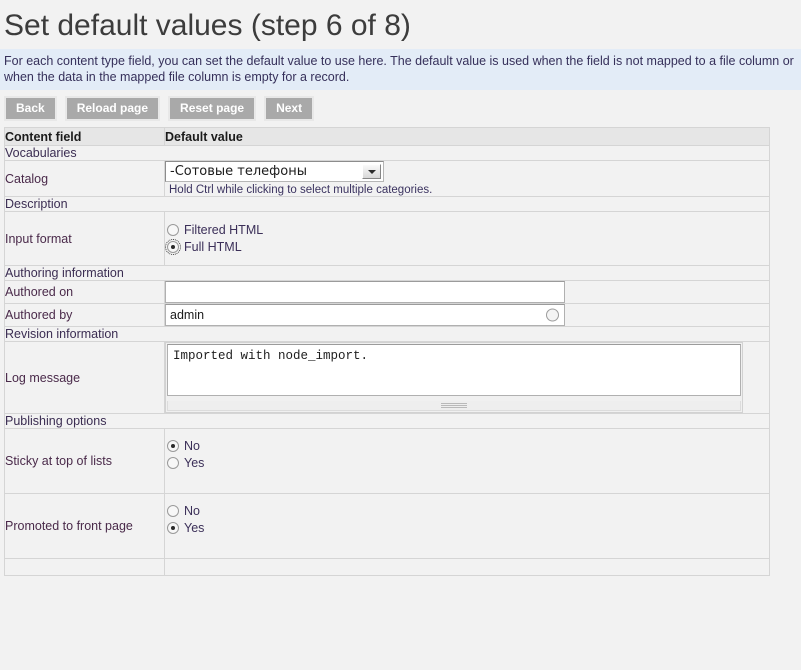  What do you see at coordinates (84, 136) in the screenshot?
I see `column-header-content-field: Content field` at bounding box center [84, 136].